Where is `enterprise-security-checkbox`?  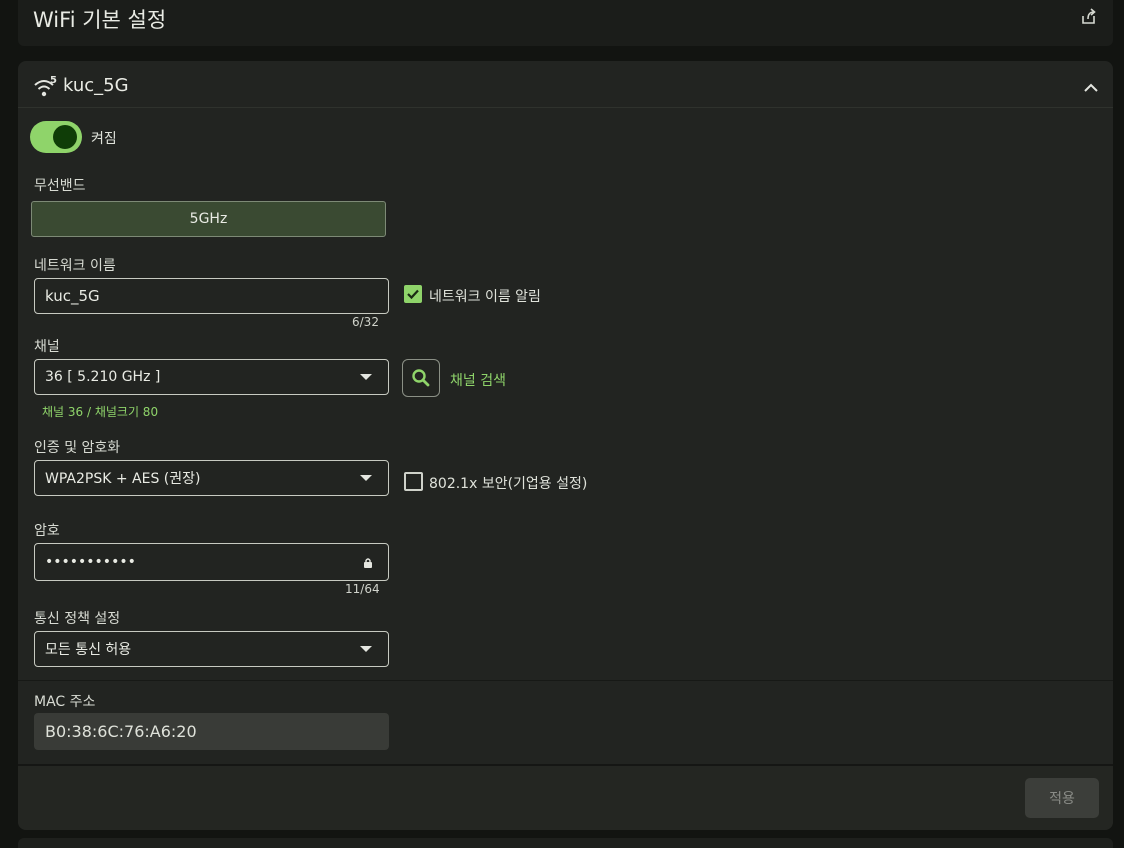
enterprise-security-checkbox is located at coordinates (413, 481).